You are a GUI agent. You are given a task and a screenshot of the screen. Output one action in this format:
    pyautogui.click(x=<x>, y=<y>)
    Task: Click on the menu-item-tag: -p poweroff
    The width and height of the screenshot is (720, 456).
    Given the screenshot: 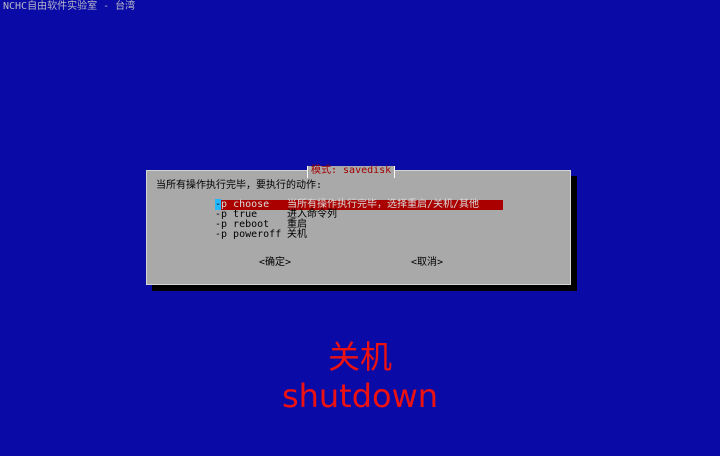 What is the action you would take?
    pyautogui.click(x=248, y=234)
    